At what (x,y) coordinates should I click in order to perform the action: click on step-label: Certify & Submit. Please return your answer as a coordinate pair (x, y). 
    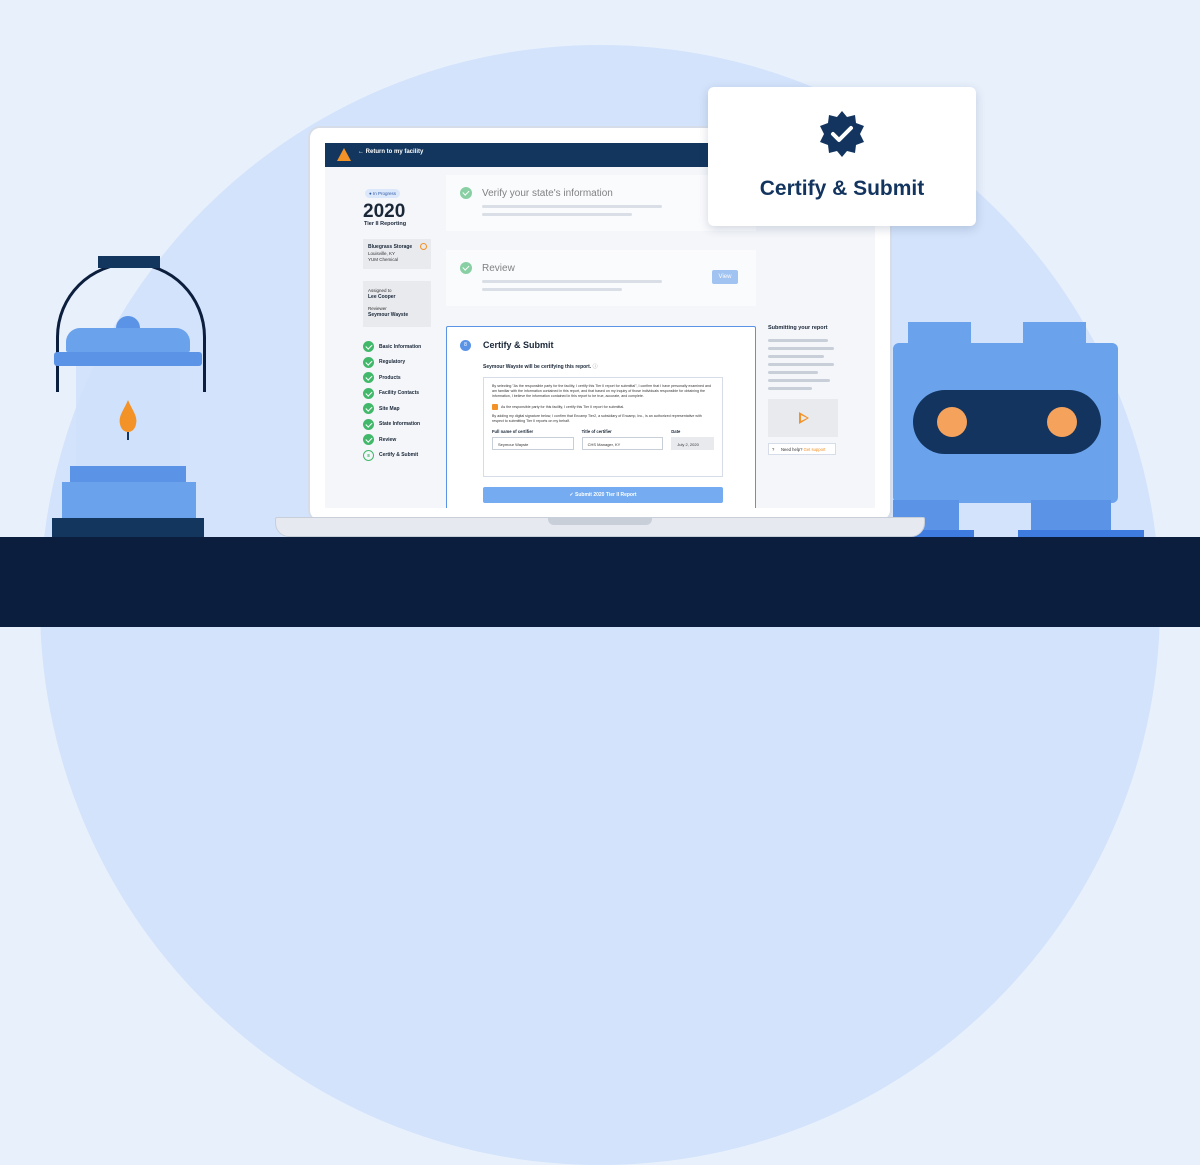
    Looking at the image, I should click on (399, 455).